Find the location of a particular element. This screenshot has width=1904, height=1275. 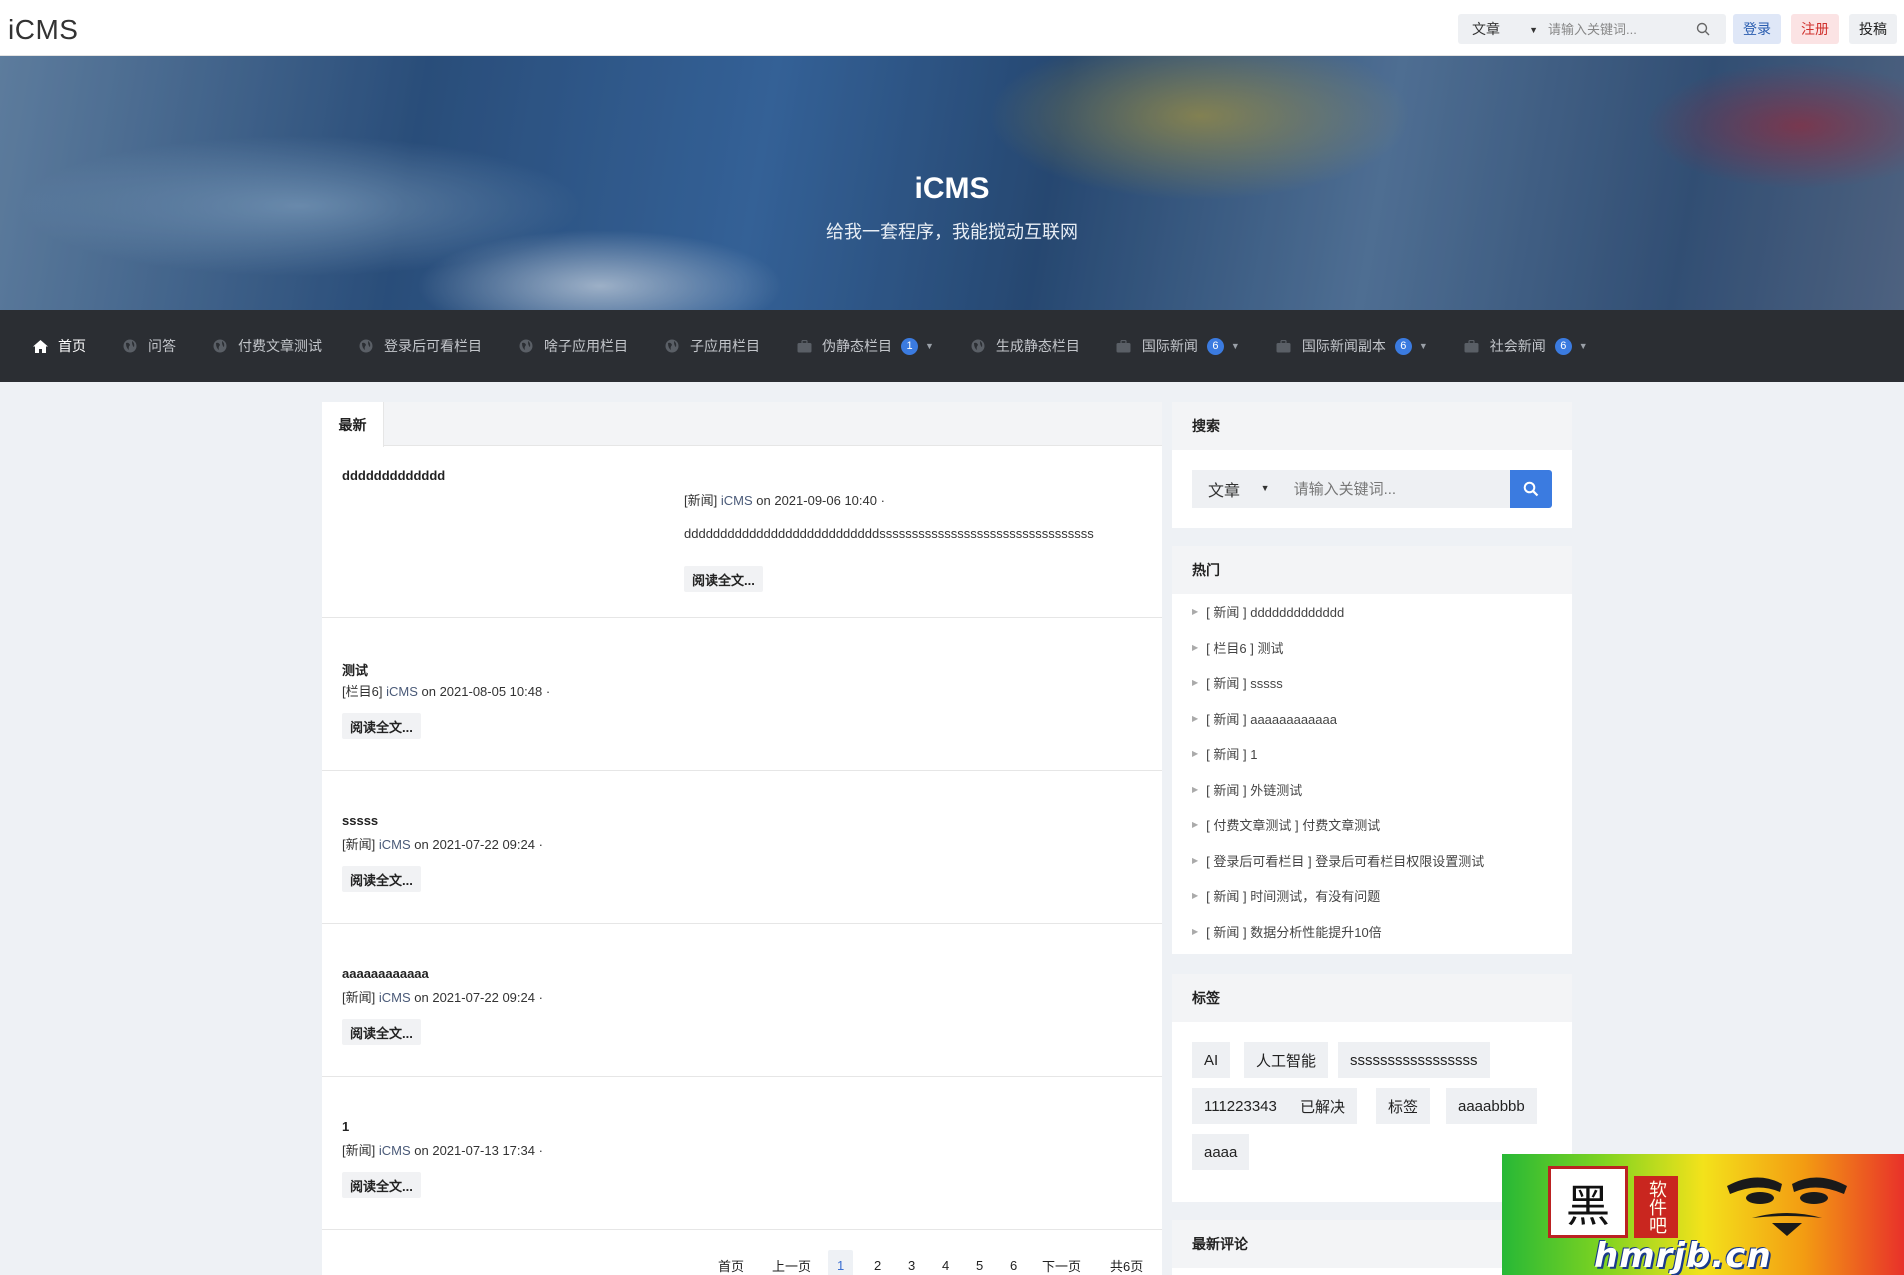

hot-item: ▶ [ 新闻 ] 数据分析性能提升10倍 is located at coordinates (1287, 931).